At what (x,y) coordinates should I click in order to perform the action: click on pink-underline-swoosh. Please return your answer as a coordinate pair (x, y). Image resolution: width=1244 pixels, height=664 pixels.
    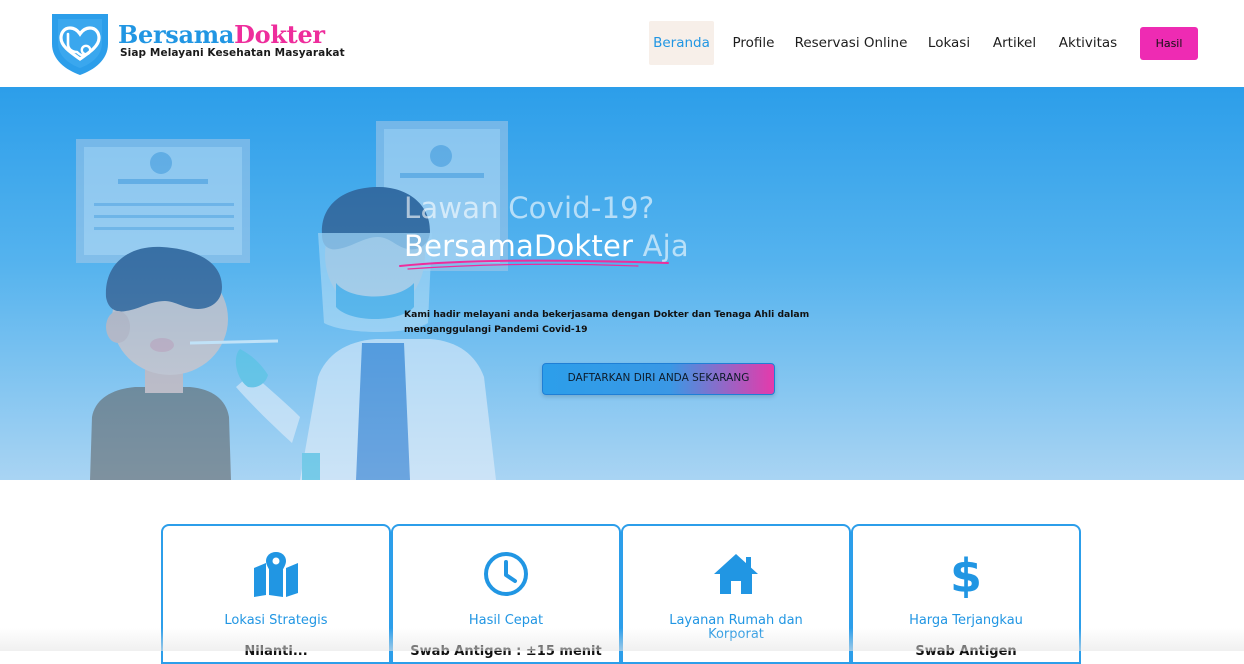
    Looking at the image, I should click on (534, 264).